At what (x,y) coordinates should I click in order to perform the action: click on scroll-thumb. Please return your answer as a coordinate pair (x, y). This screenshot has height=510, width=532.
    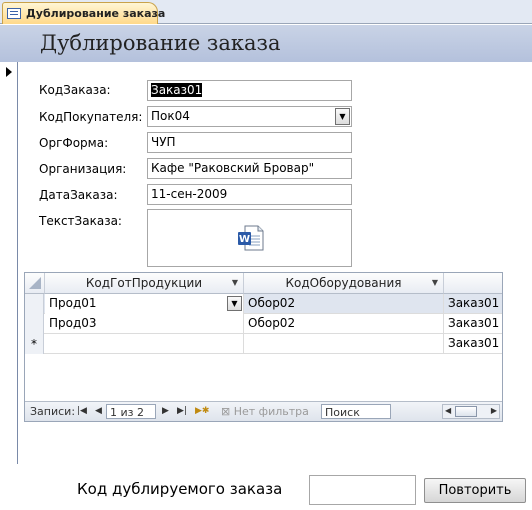
    Looking at the image, I should click on (466, 411).